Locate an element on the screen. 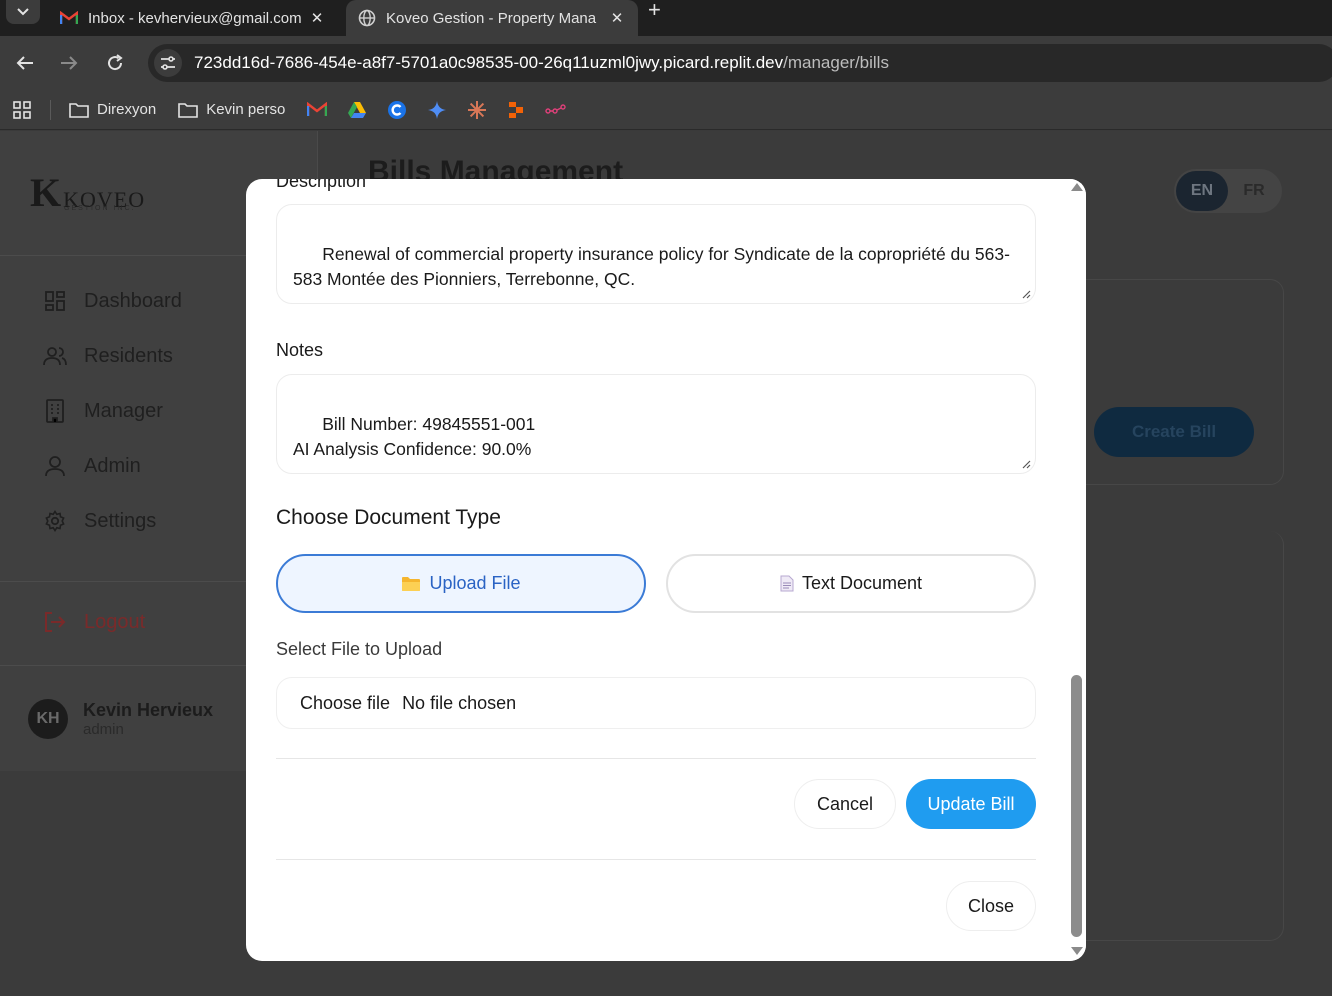 This screenshot has width=1332, height=996. user-profile: KH Kevin Hervieux admin is located at coordinates (120, 719).